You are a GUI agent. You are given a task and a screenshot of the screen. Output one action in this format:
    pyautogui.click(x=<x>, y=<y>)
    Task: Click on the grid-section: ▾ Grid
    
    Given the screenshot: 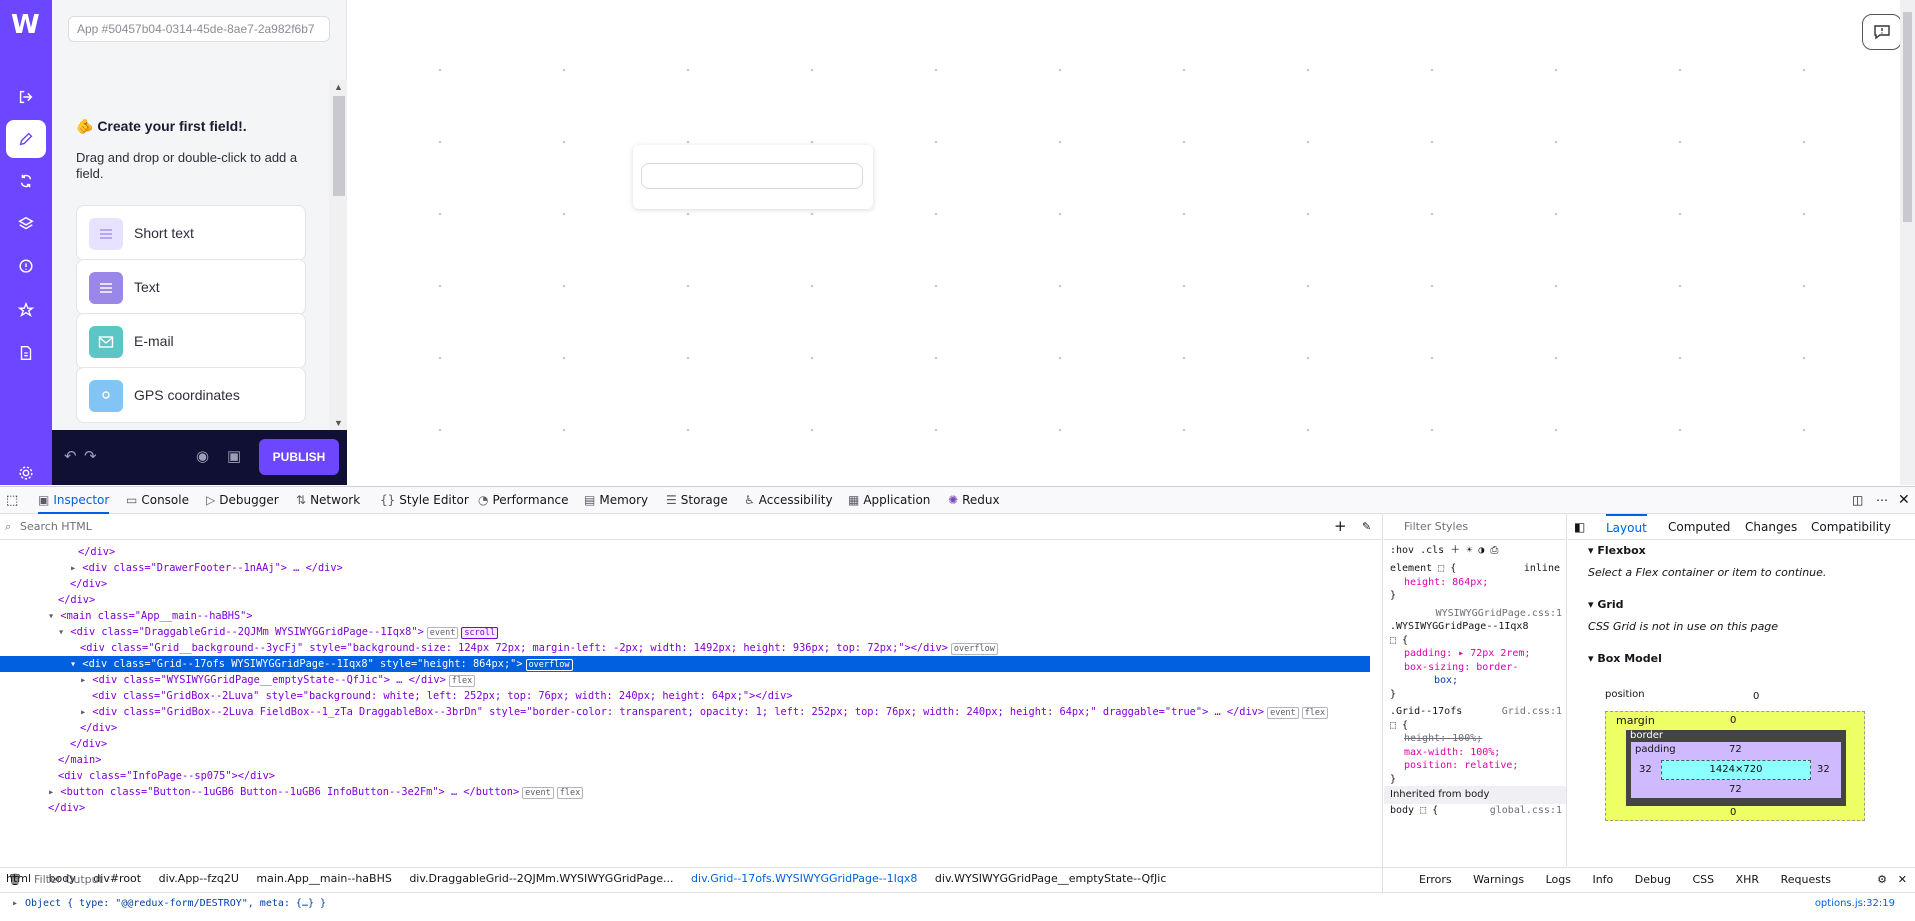 What is the action you would take?
    pyautogui.click(x=1741, y=605)
    